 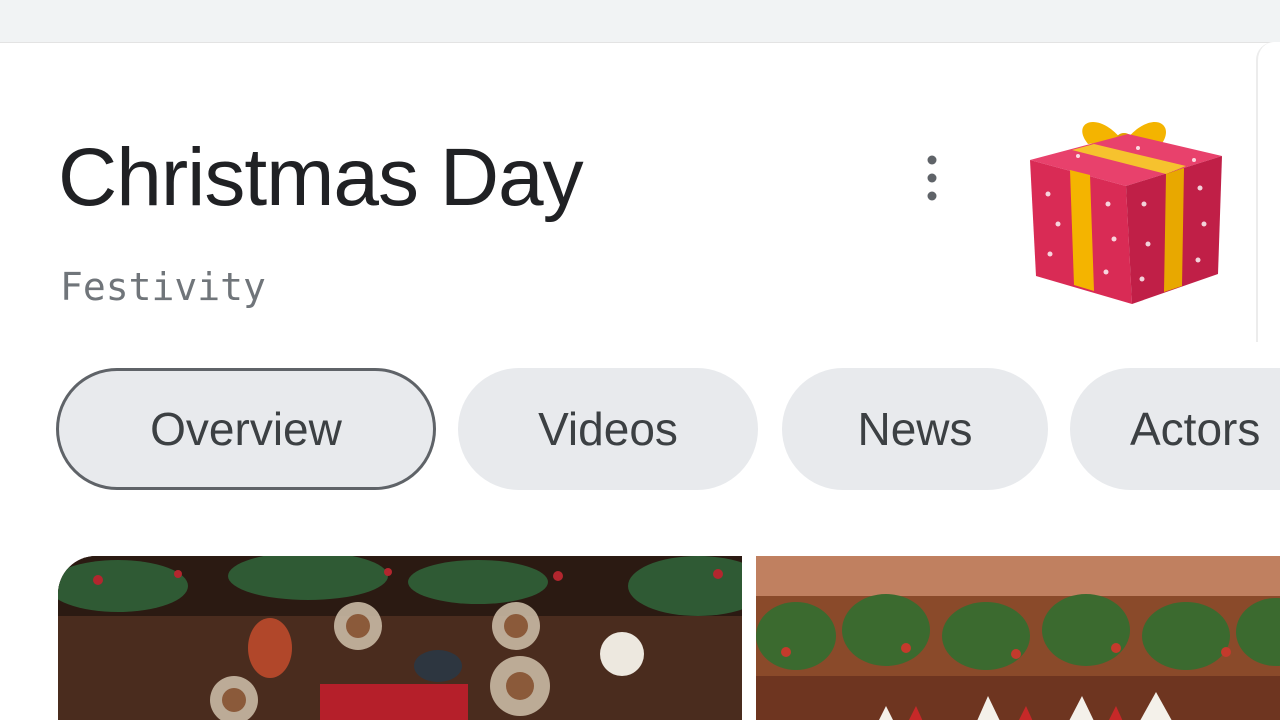 What do you see at coordinates (321, 177) in the screenshot?
I see `entity-title: Christmas Day` at bounding box center [321, 177].